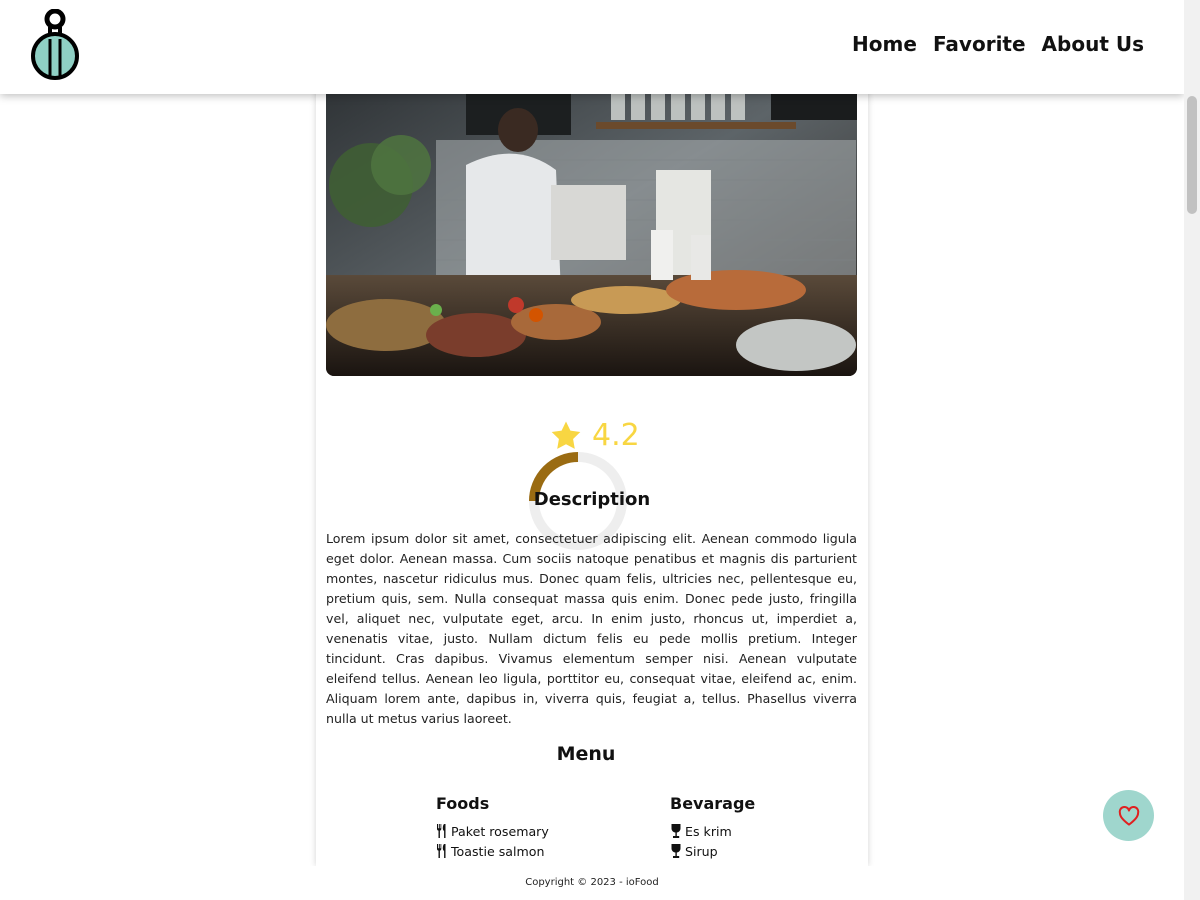 This screenshot has height=900, width=1200. I want to click on nav-favorite: Favorite, so click(979, 44).